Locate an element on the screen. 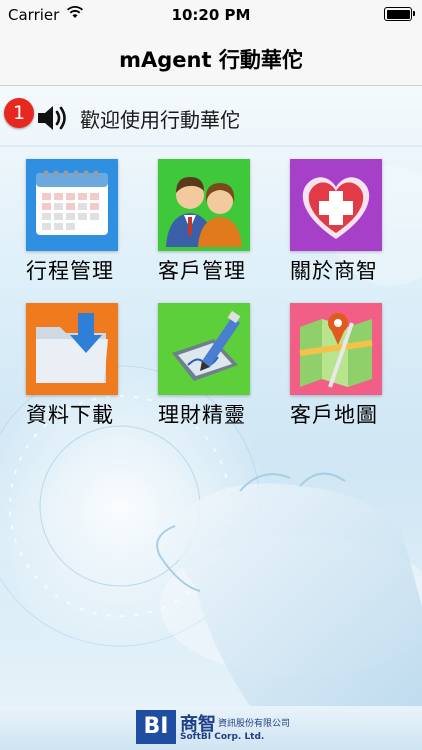  navigation-bar: mAgent 行動華佗 is located at coordinates (211, 58).